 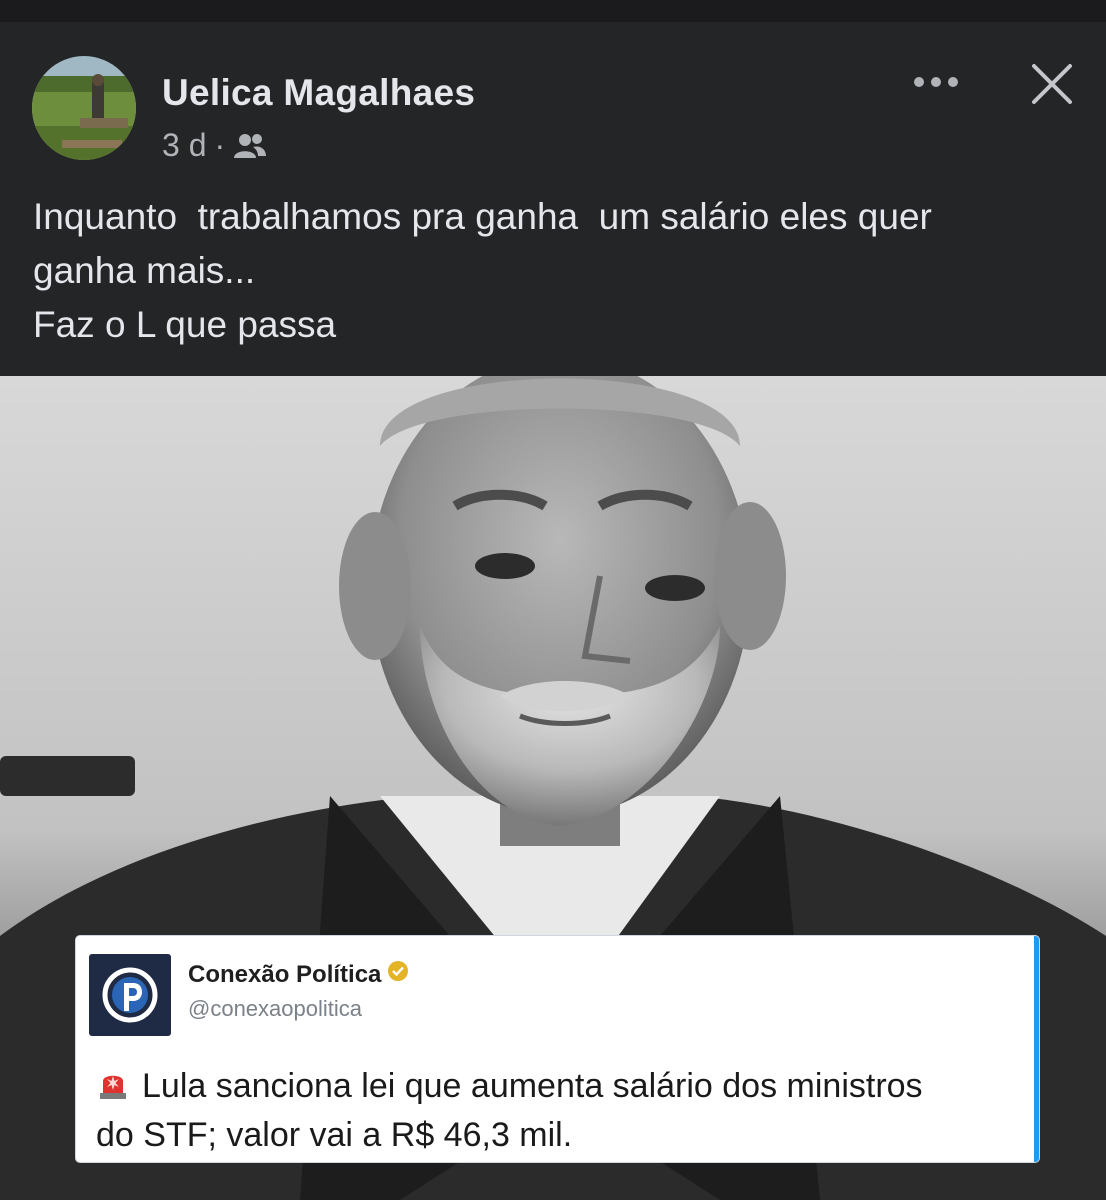 I want to click on top-bar, so click(x=553, y=11).